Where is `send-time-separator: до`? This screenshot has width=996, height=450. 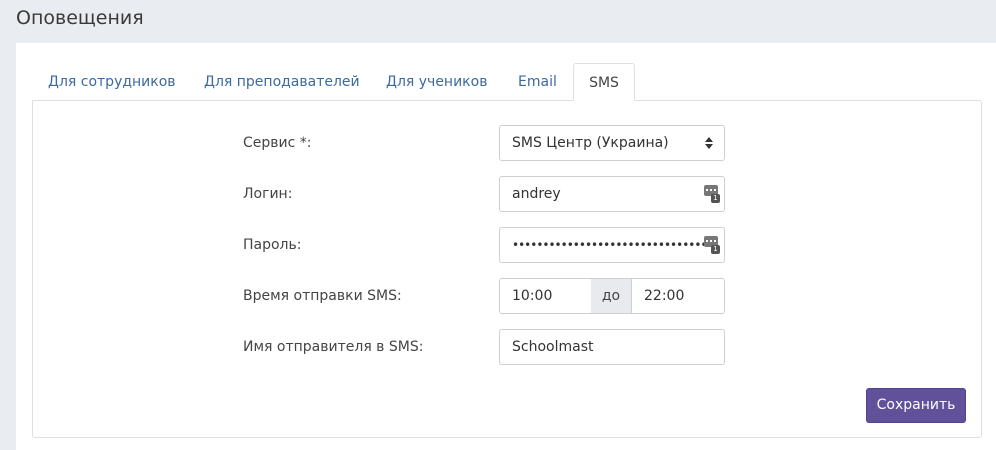
send-time-separator: до is located at coordinates (611, 296).